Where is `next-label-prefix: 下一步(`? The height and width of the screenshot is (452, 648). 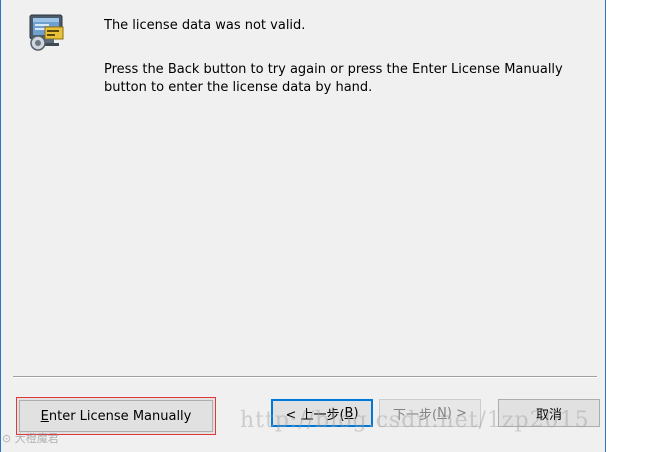
next-label-prefix: 下一步( is located at coordinates (415, 415).